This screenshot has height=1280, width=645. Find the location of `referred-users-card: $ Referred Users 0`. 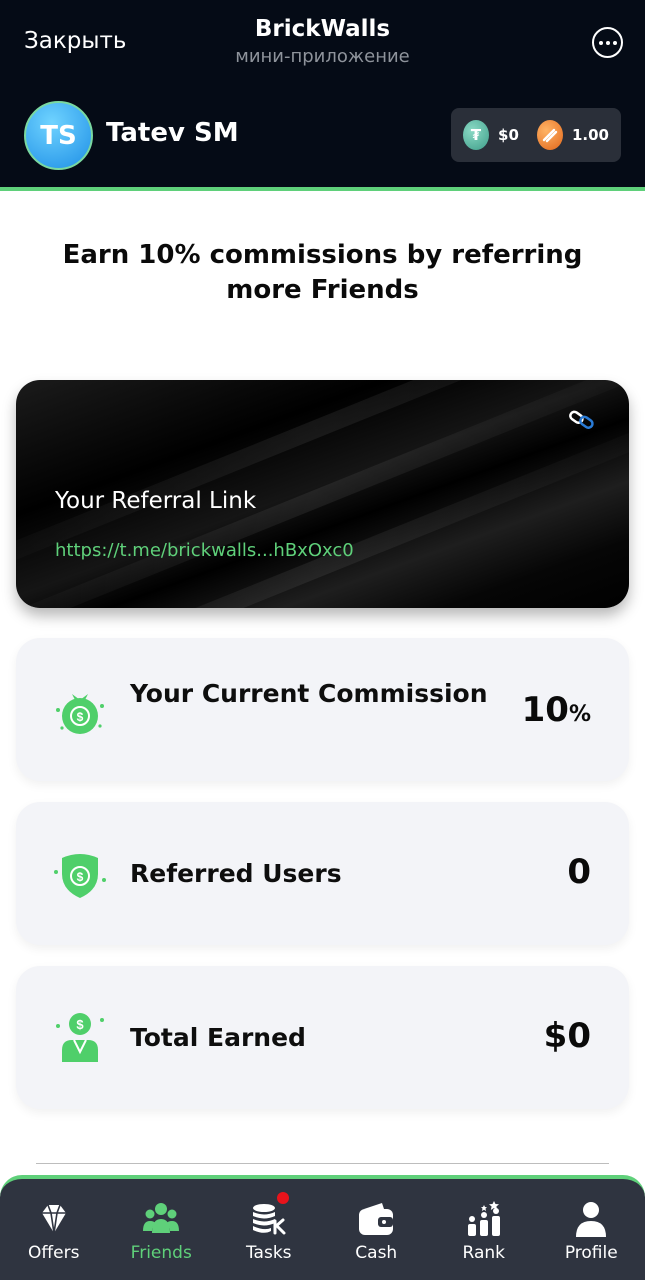

referred-users-card: $ Referred Users 0 is located at coordinates (322, 873).